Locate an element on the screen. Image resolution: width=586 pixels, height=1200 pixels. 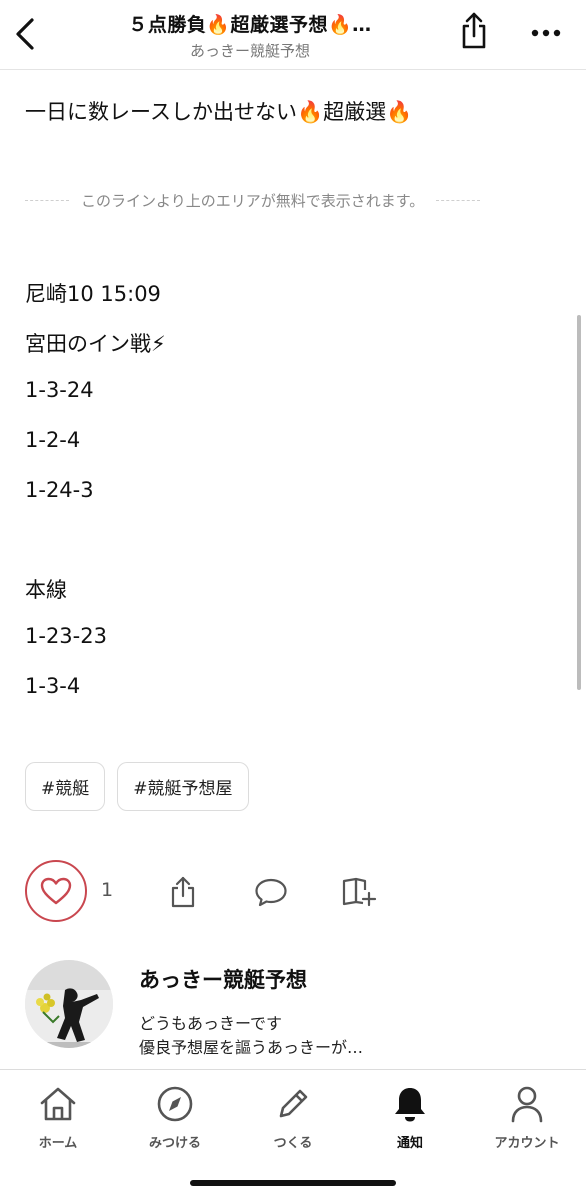
back-button is located at coordinates (25, 34).